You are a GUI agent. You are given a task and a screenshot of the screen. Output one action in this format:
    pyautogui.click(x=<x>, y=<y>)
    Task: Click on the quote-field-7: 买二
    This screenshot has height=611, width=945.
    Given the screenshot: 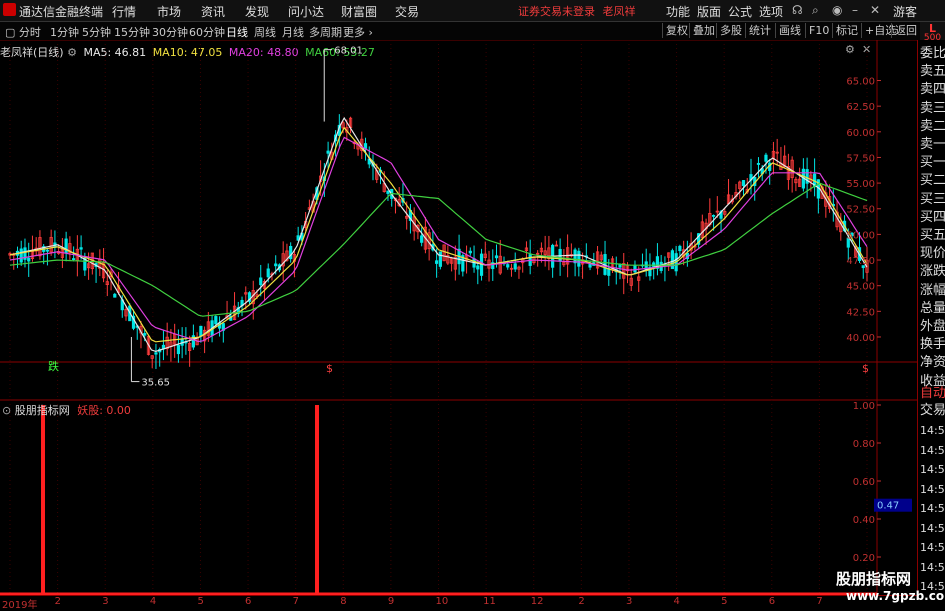 What is the action you would take?
    pyautogui.click(x=932, y=181)
    